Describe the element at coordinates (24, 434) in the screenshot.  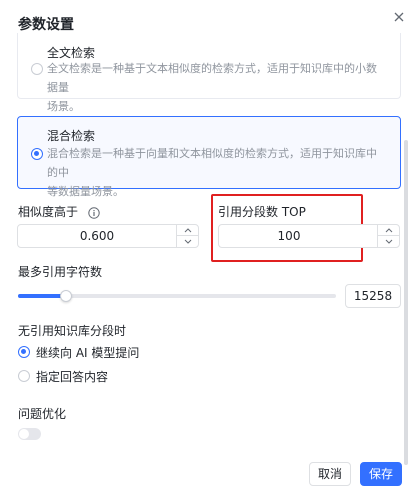
I see `toggle-knob` at that location.